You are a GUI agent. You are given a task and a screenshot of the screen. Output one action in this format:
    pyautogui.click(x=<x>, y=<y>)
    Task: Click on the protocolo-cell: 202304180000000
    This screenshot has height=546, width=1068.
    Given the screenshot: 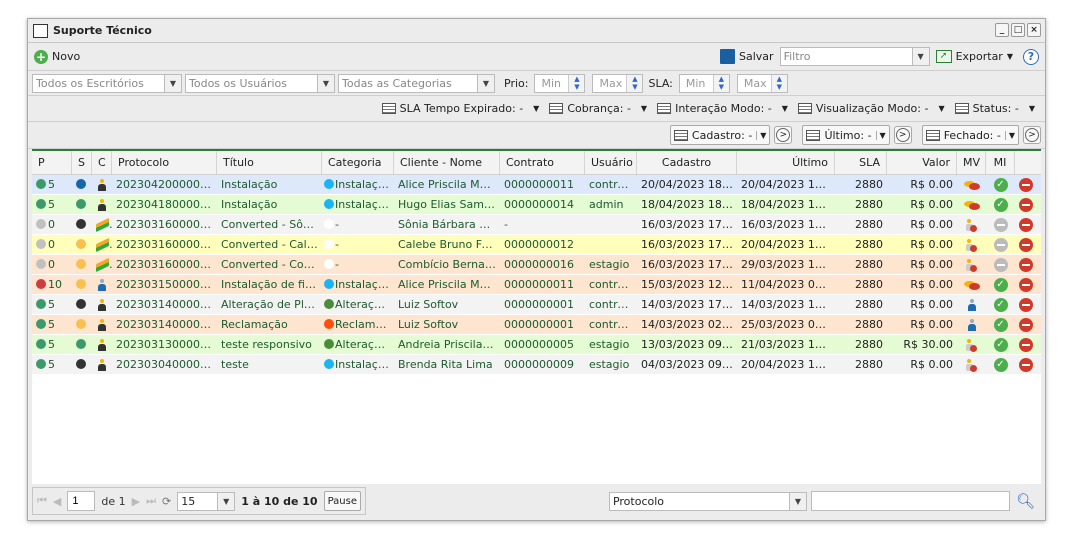 What is the action you would take?
    pyautogui.click(x=164, y=204)
    